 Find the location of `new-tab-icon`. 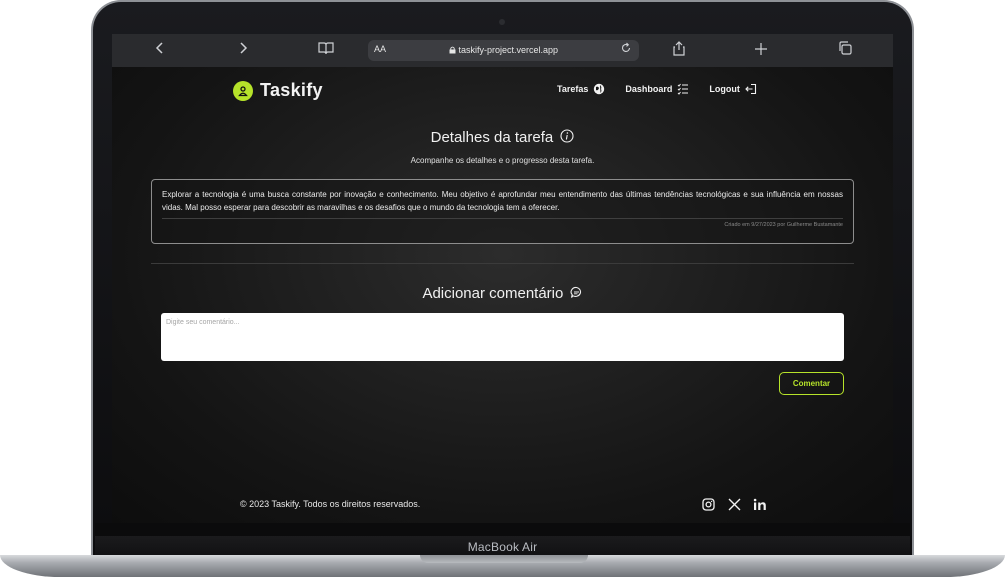

new-tab-icon is located at coordinates (761, 51).